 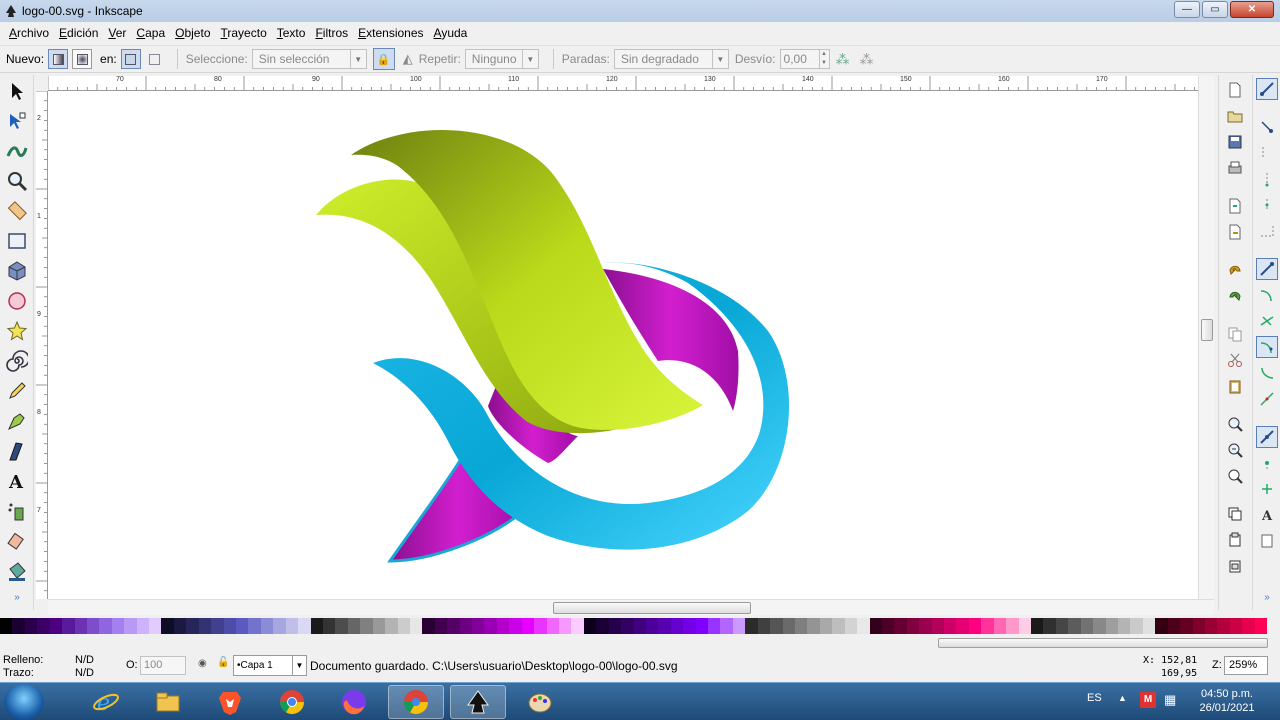 I want to click on reverse-gradient-icon: ◭, so click(x=408, y=59).